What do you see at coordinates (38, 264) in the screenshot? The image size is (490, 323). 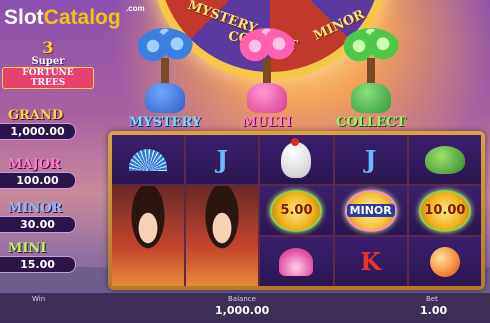 I see `jackpot-mini-value: 15.00` at bounding box center [38, 264].